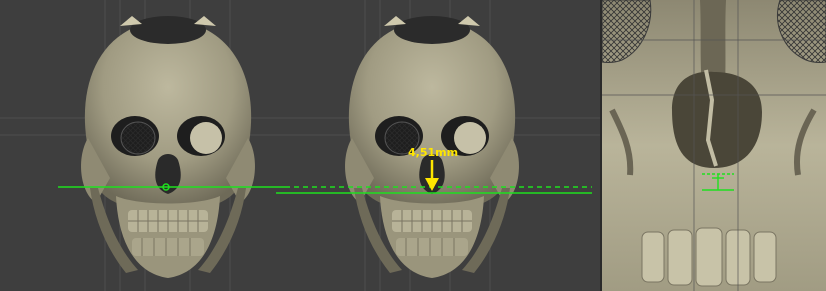 This screenshot has height=291, width=826. Describe the element at coordinates (433, 152) in the screenshot. I see `measurement-label: 4,51mm` at that location.